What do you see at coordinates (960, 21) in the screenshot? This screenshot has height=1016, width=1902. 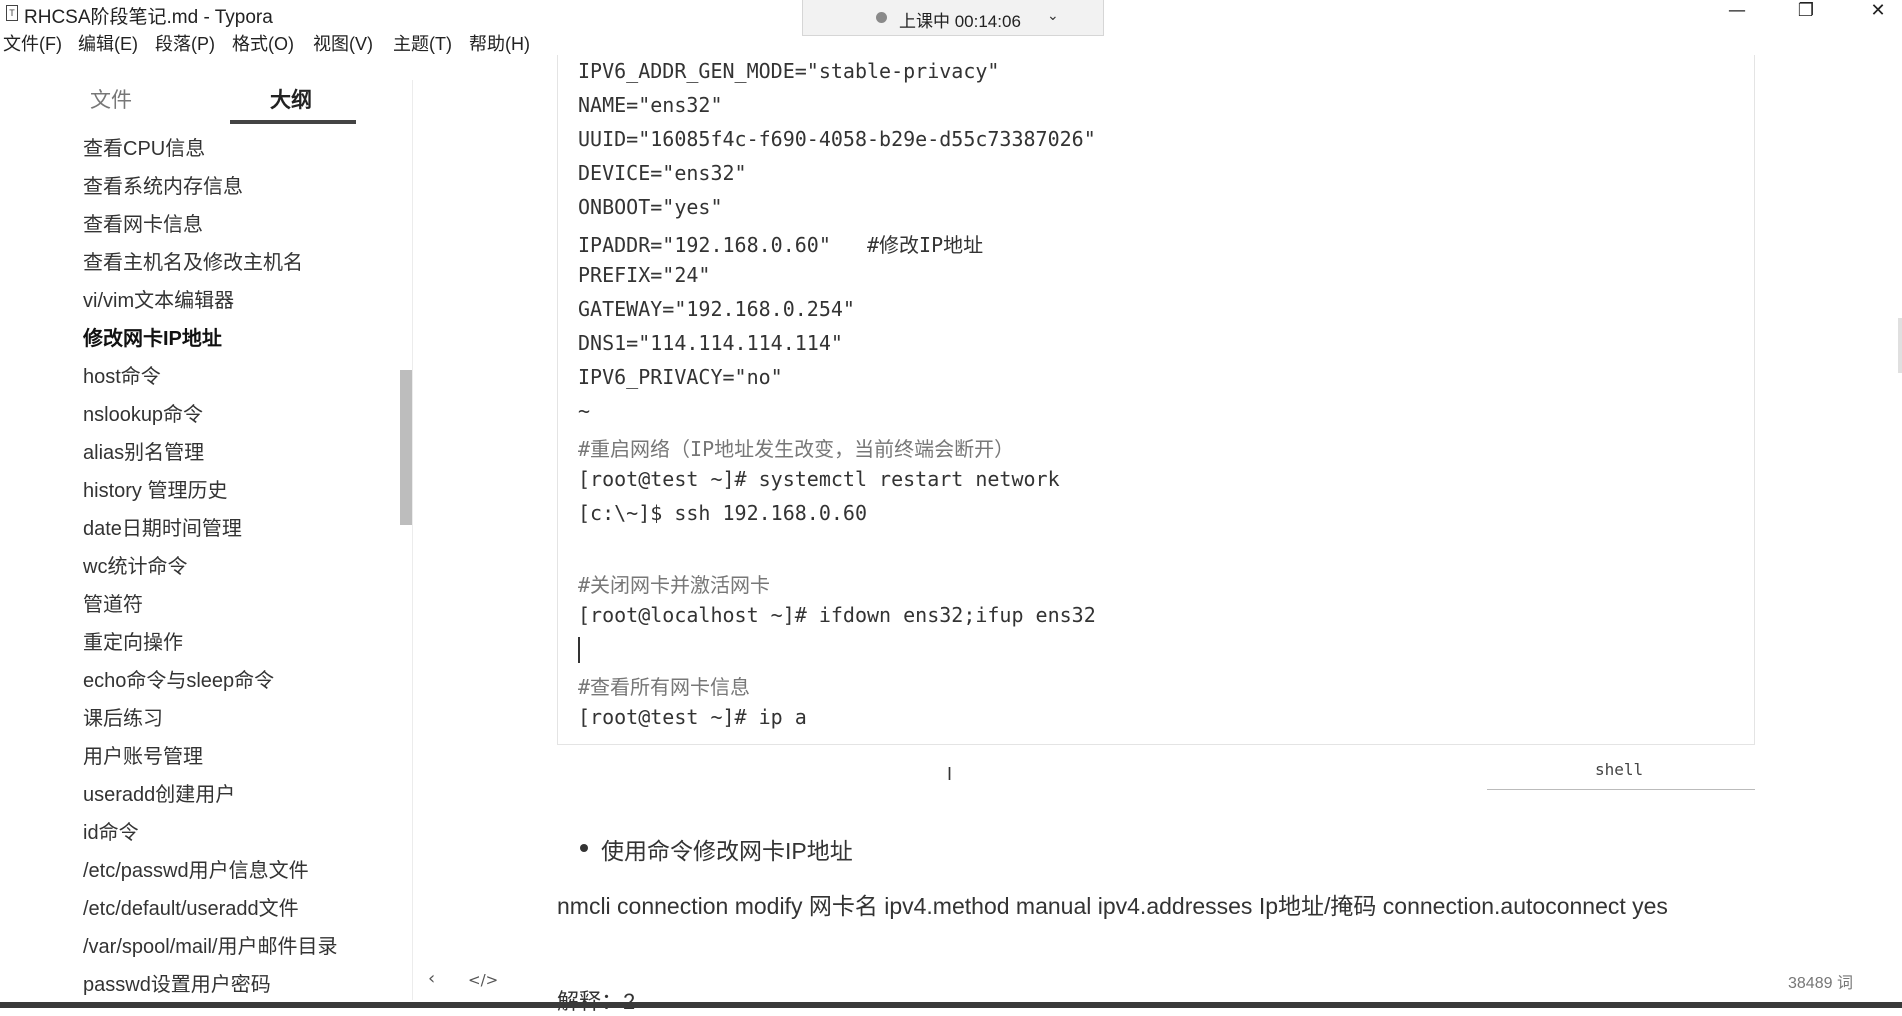 I see `meeting-timer: 上课中 00:14:06` at bounding box center [960, 21].